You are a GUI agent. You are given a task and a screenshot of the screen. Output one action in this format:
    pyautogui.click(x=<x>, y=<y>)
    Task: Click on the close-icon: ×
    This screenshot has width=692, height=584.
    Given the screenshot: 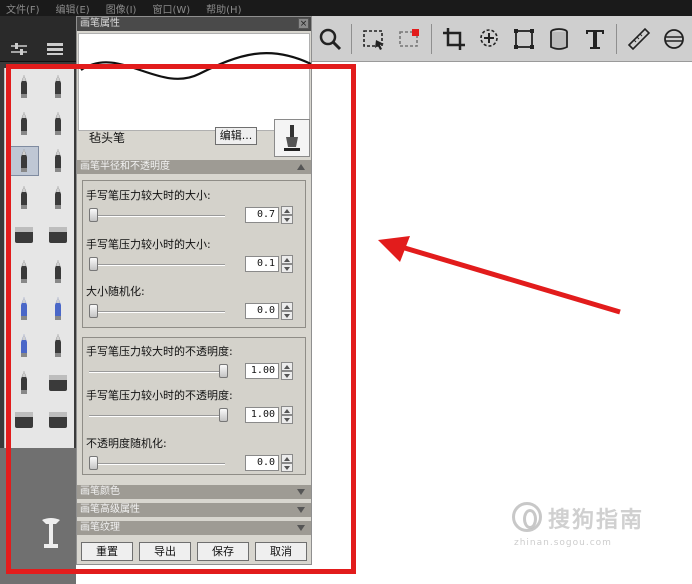 What is the action you would take?
    pyautogui.click(x=303, y=23)
    